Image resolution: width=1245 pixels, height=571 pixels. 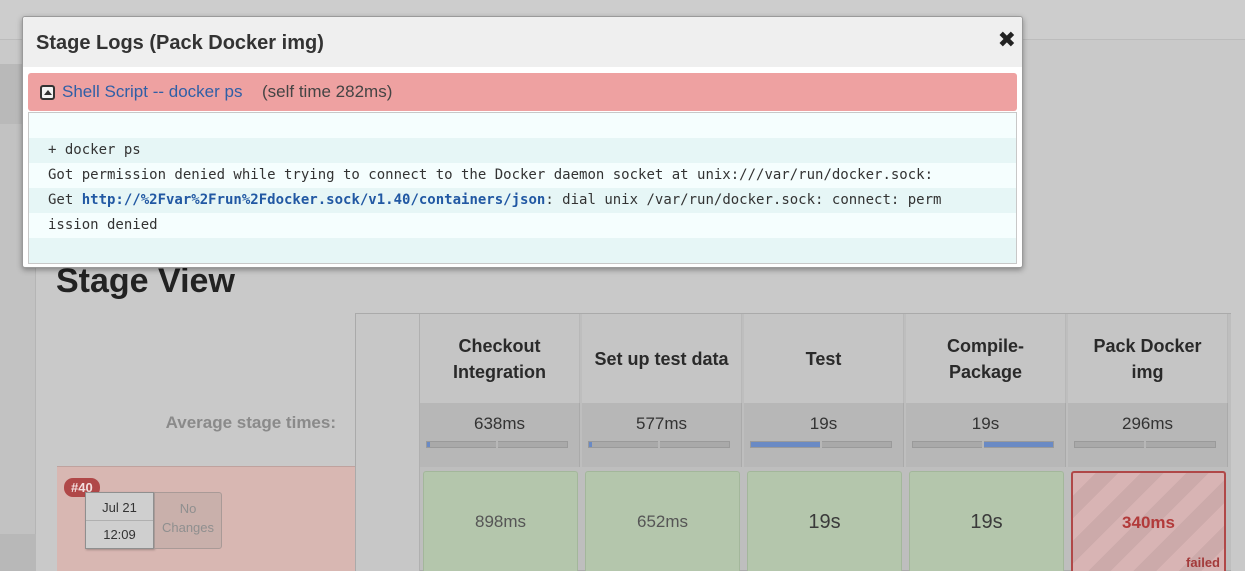 I want to click on stage-column: Checkout Integration 638ms 898ms, so click(x=500, y=442).